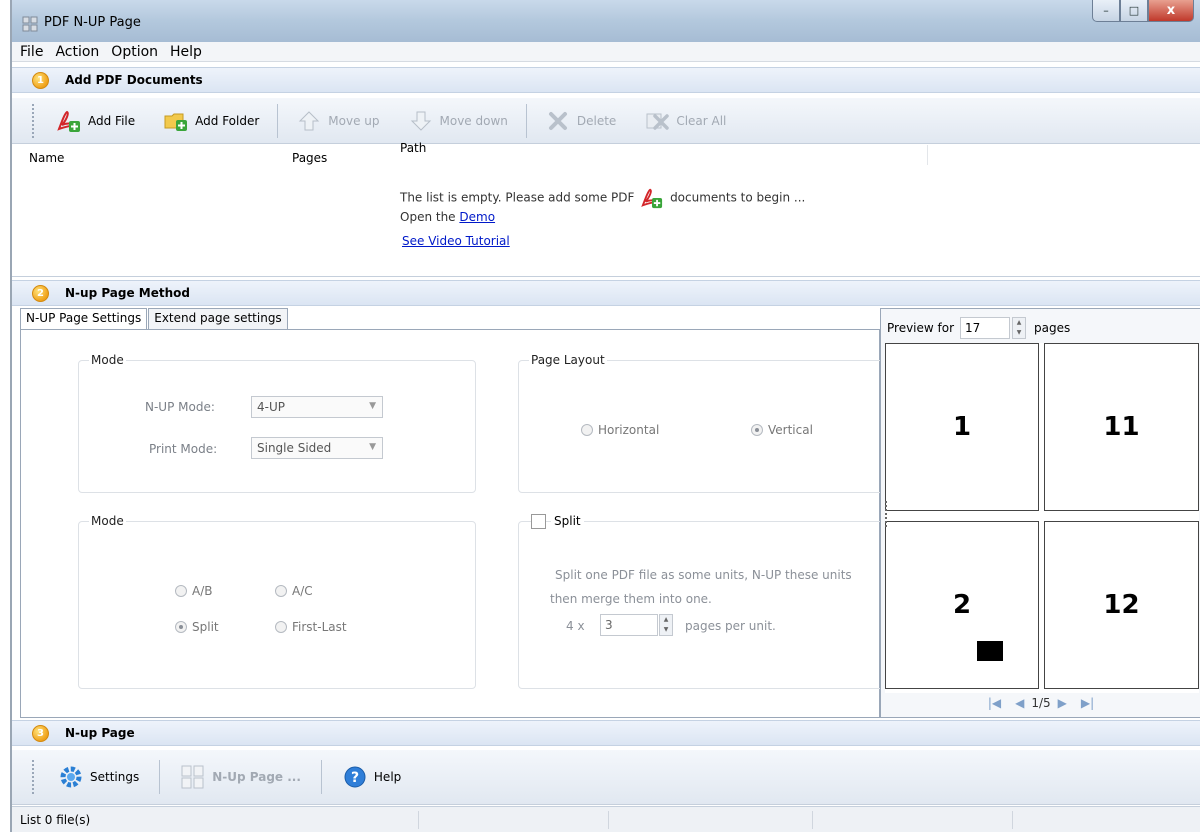  I want to click on menu-file: File, so click(31, 52).